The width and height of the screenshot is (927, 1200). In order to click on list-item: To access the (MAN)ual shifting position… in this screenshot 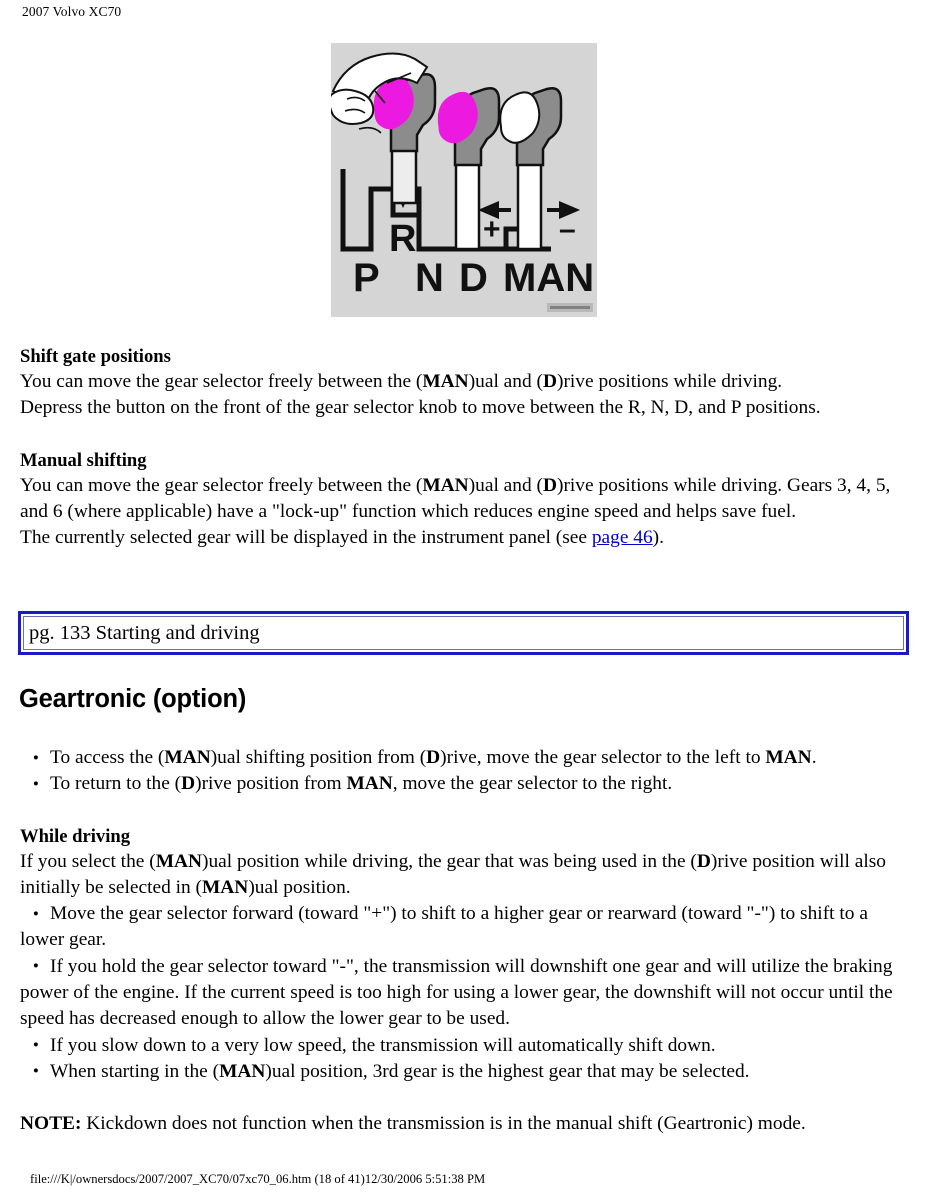, I will do `click(464, 757)`.